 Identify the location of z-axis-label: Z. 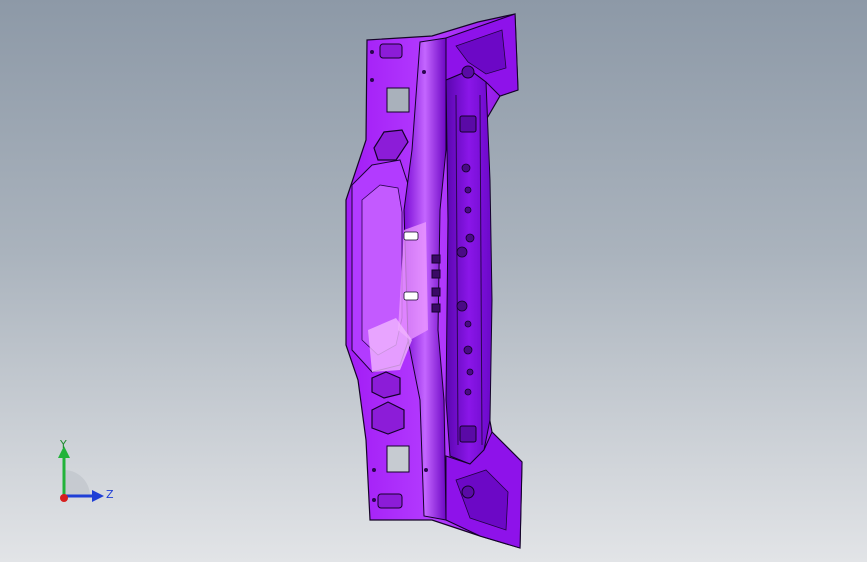
(110, 494).